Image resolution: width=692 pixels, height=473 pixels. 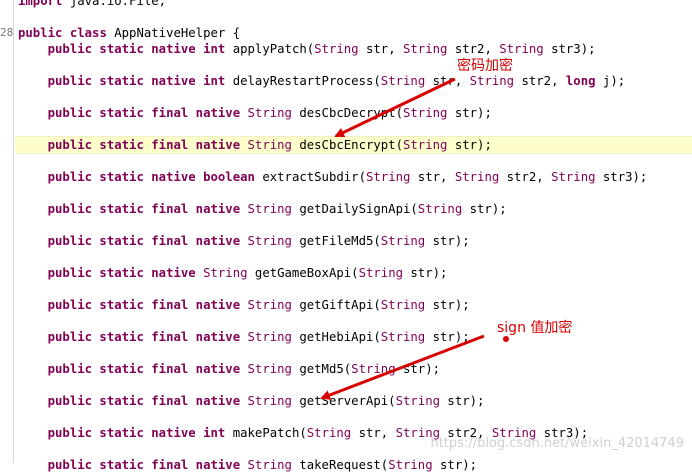 What do you see at coordinates (557, 443) in the screenshot?
I see `watermark: https://blog.csdn.net/weixin_42014749` at bounding box center [557, 443].